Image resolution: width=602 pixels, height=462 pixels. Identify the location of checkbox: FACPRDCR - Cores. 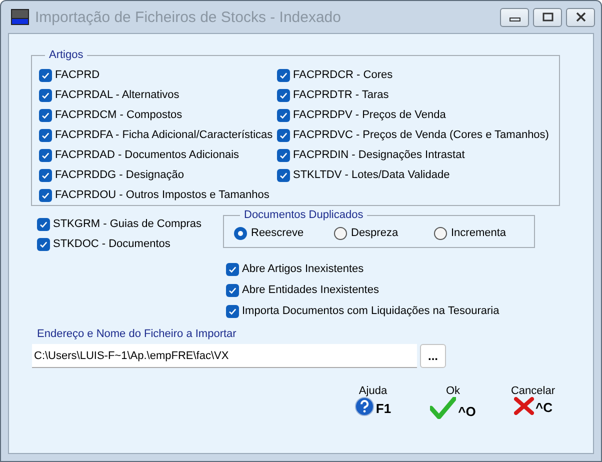
(413, 75).